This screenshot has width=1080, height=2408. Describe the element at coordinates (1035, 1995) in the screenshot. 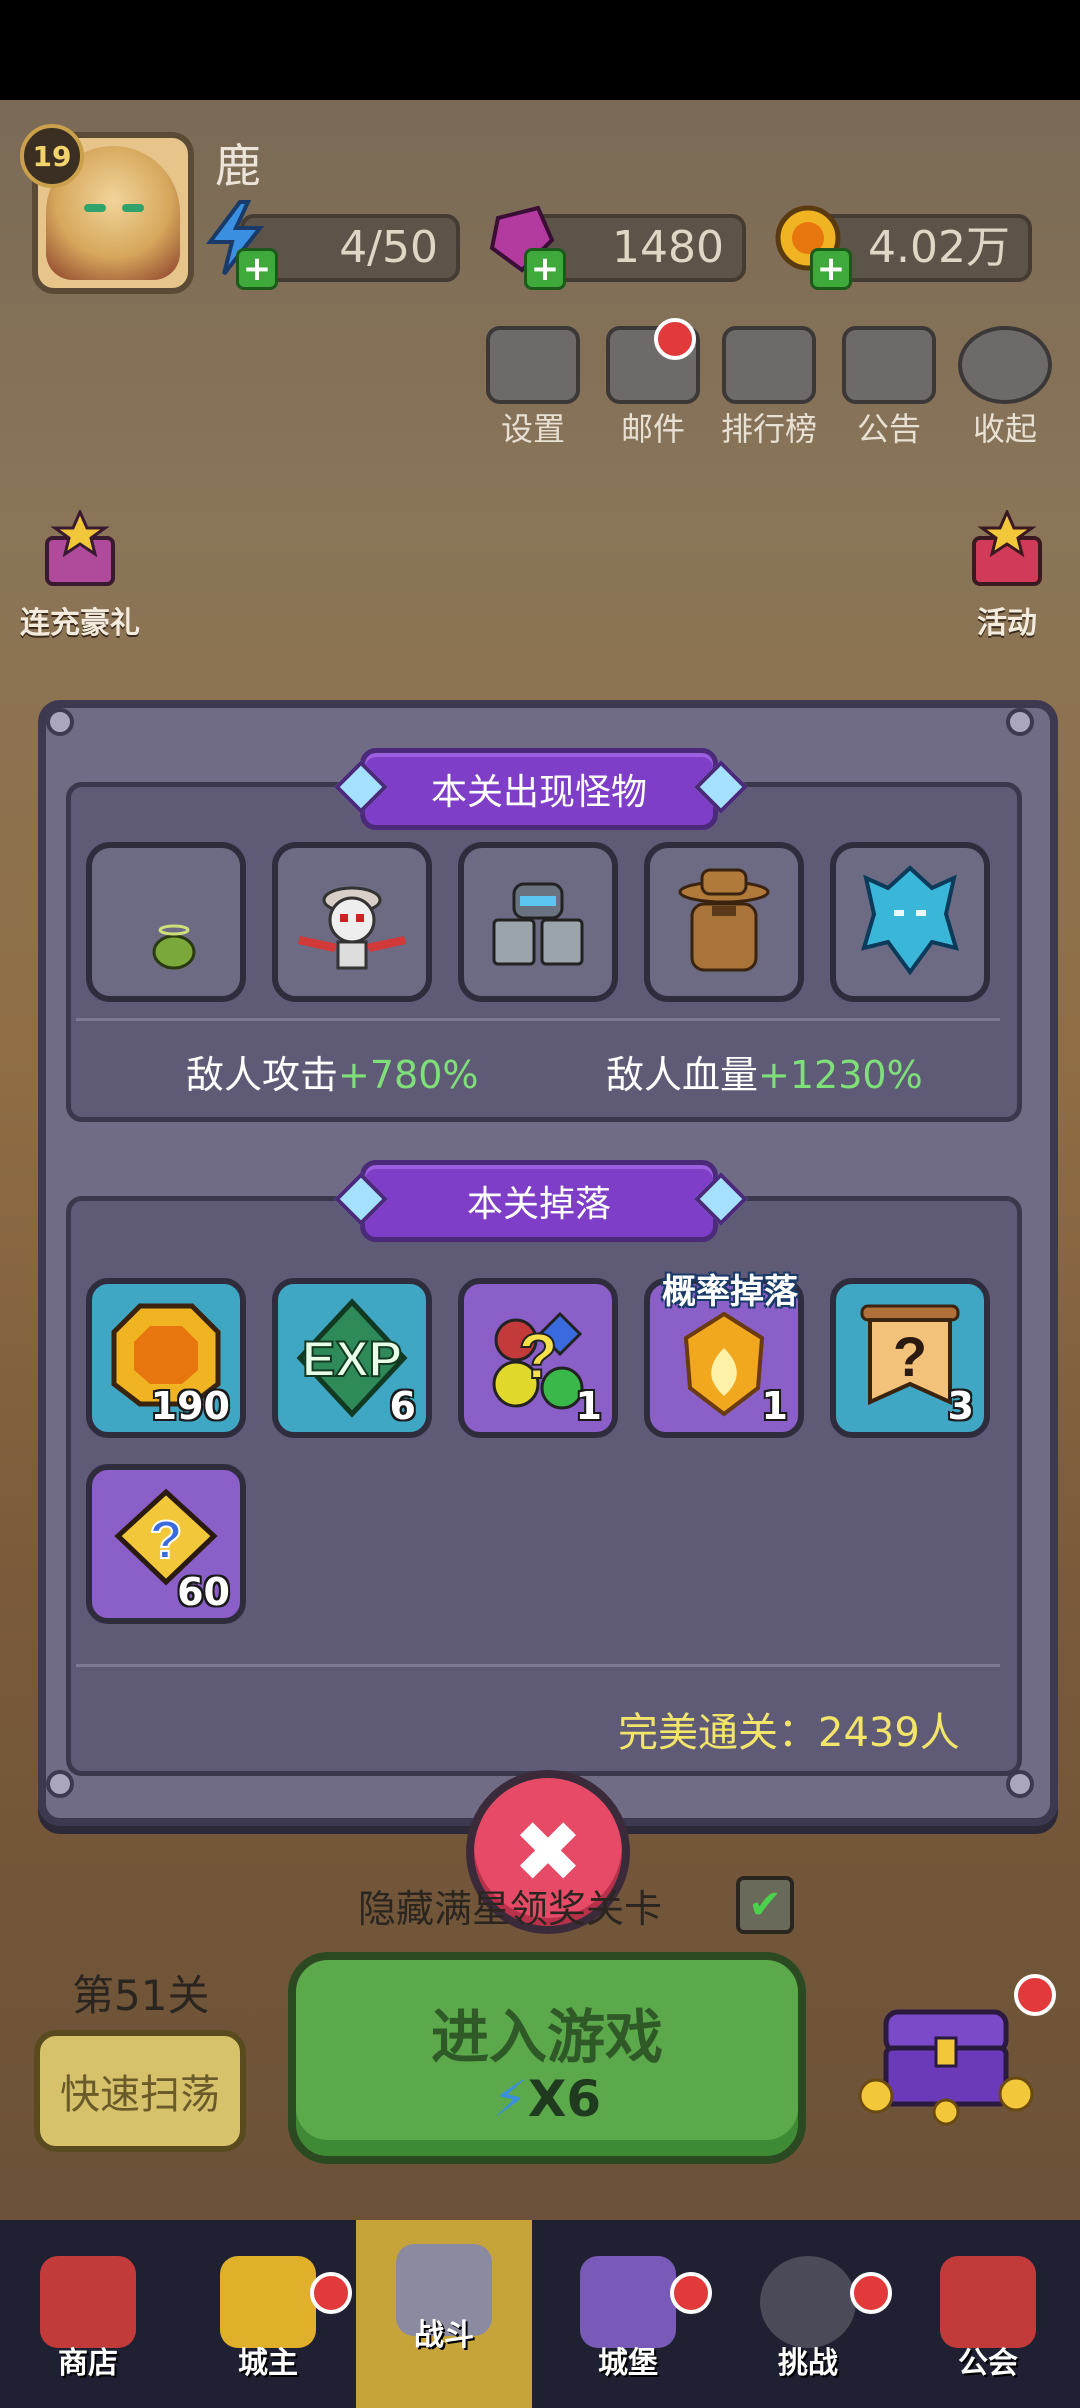

I see `chest-notification-dot` at that location.